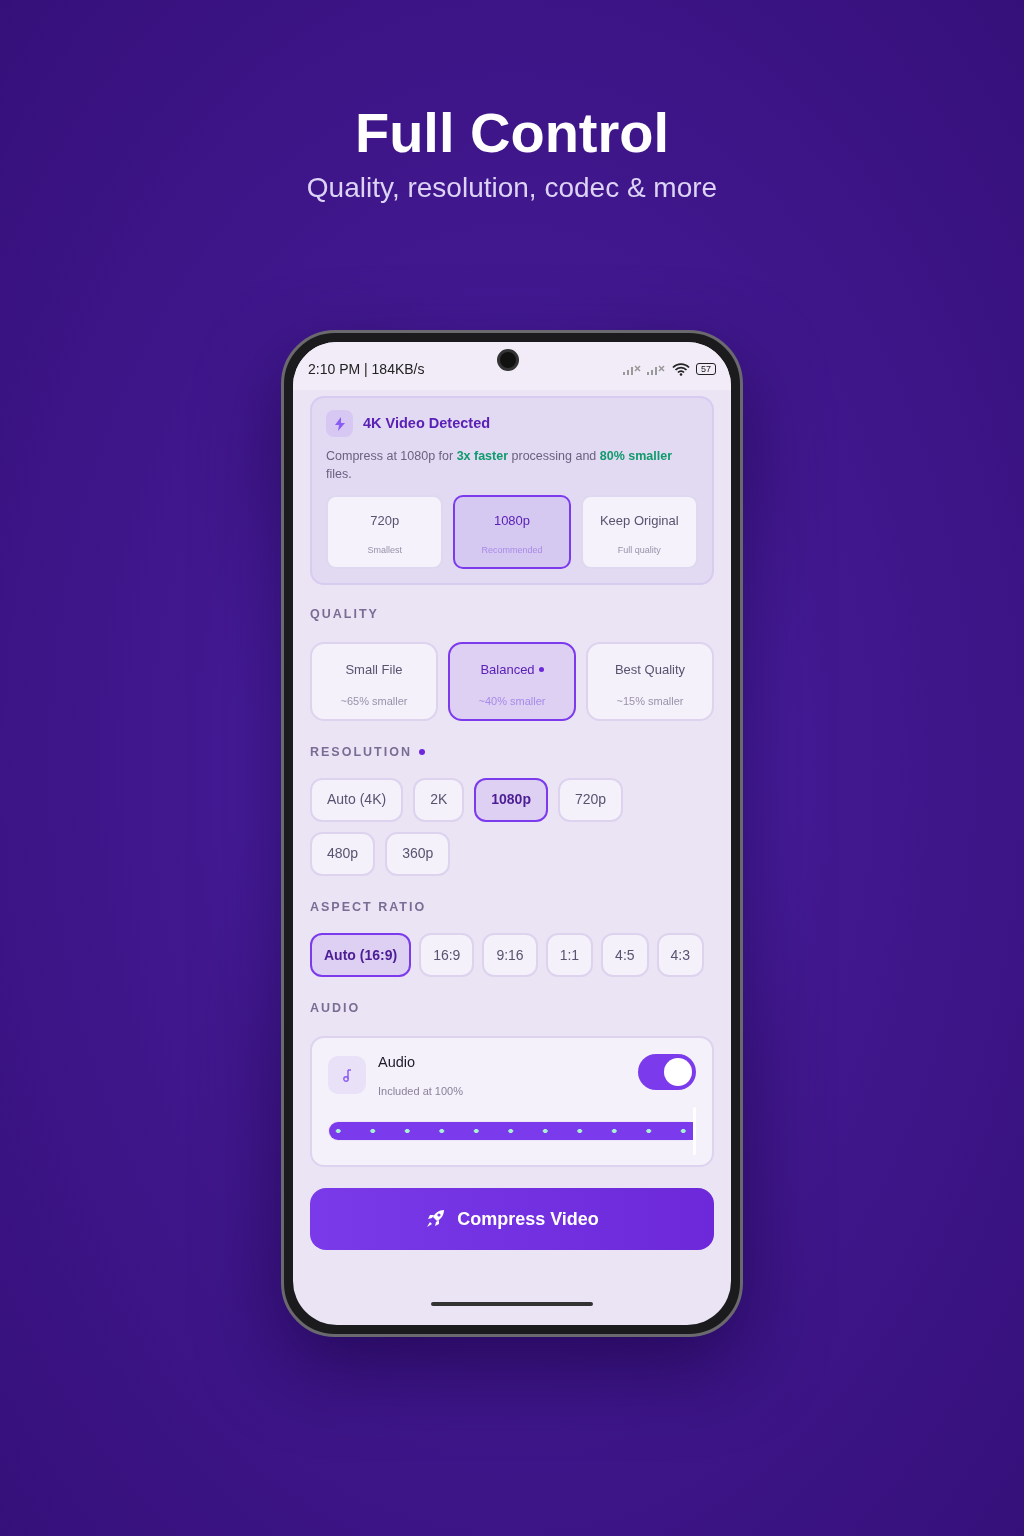  I want to click on rocket-icon, so click(435, 1219).